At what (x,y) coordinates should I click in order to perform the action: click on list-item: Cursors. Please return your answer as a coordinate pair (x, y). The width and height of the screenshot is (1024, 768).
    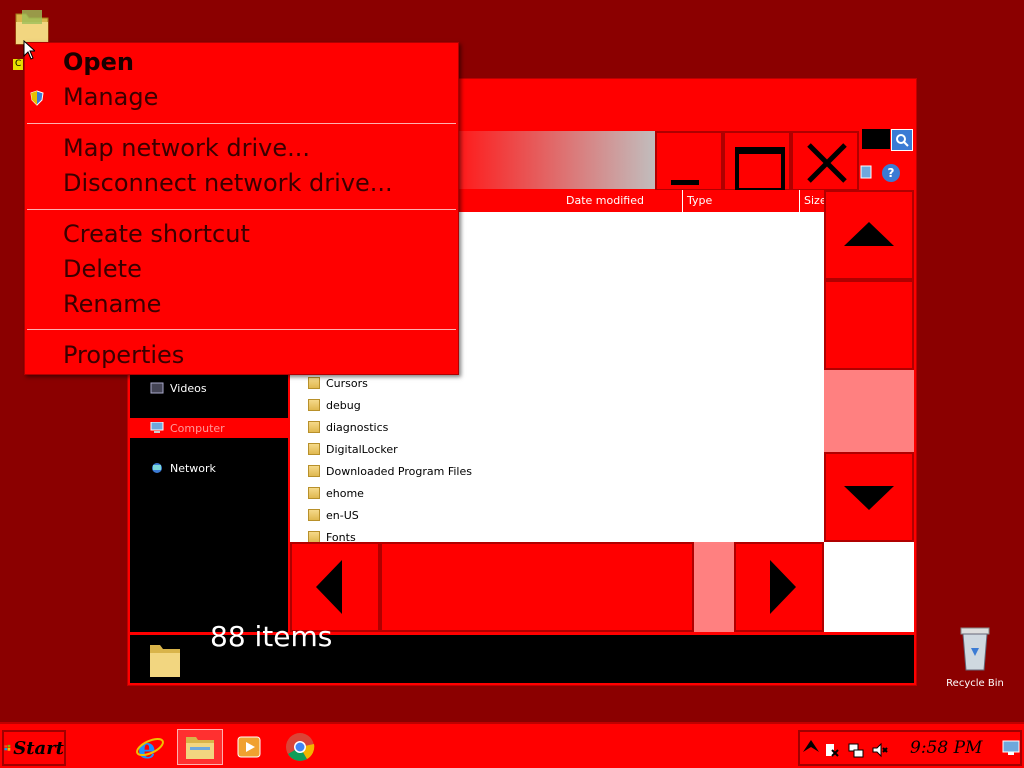
    Looking at the image, I should click on (338, 383).